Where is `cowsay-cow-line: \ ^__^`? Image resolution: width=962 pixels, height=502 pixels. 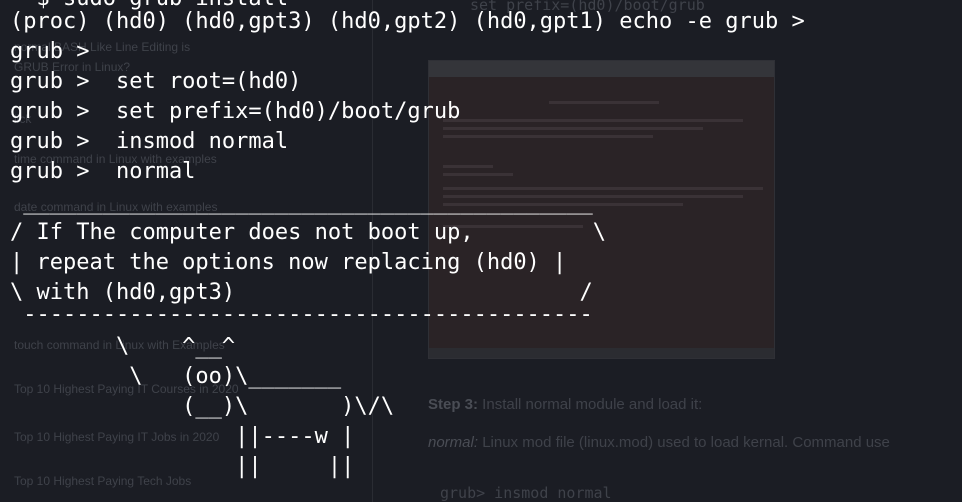
cowsay-cow-line: \ ^__^ is located at coordinates (123, 346).